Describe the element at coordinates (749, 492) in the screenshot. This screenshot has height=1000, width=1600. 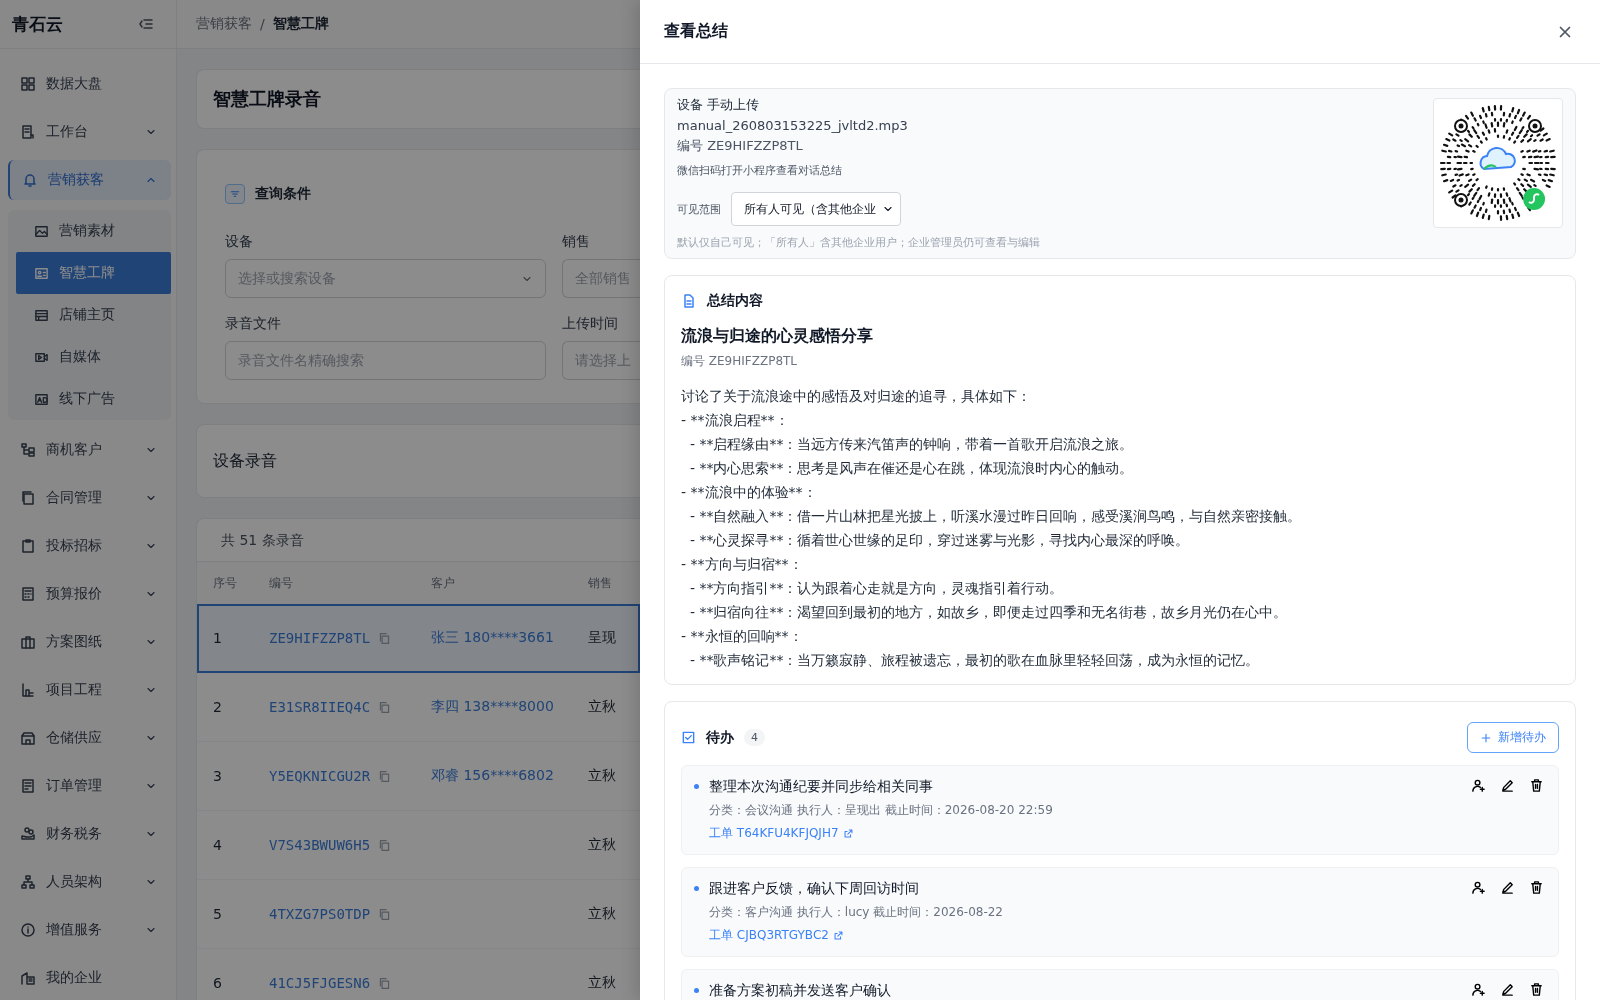
I see `summary-line: - **流浪中的体验**：` at that location.